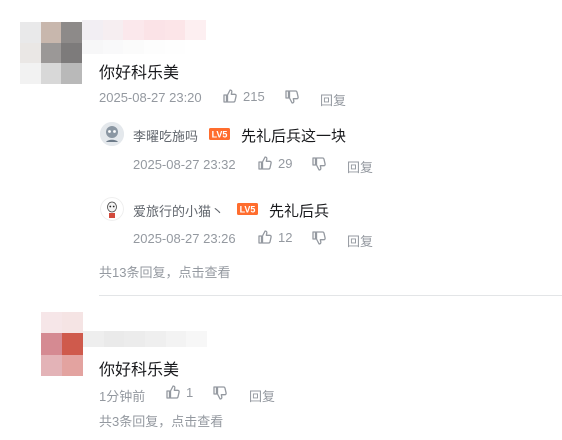 This screenshot has width=562, height=440. I want to click on reply-time: 2025-08-27 23:32, so click(184, 164).